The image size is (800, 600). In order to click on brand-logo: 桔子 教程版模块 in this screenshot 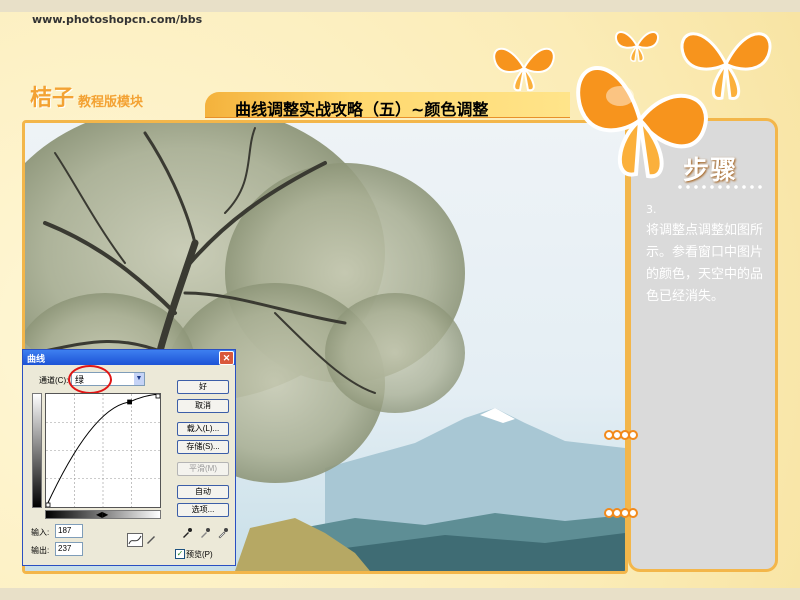, I will do `click(86, 99)`.